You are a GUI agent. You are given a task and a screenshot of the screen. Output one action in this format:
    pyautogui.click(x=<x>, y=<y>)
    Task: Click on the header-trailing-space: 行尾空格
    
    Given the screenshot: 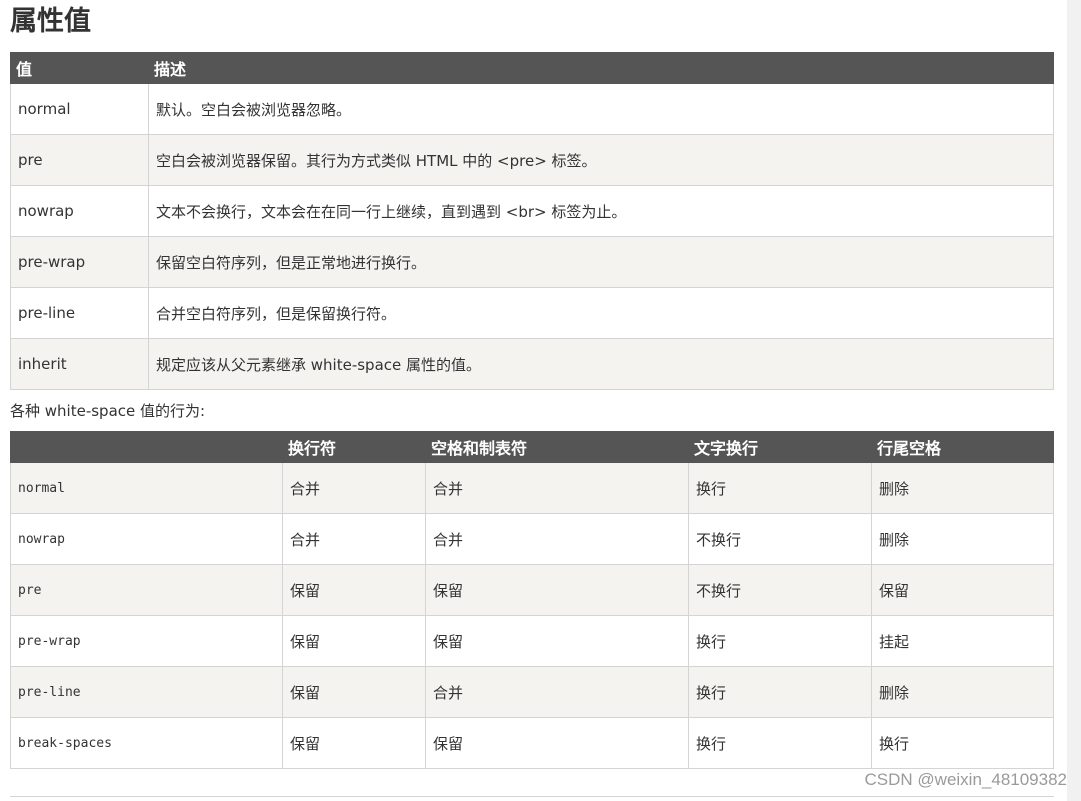 What is the action you would take?
    pyautogui.click(x=962, y=447)
    